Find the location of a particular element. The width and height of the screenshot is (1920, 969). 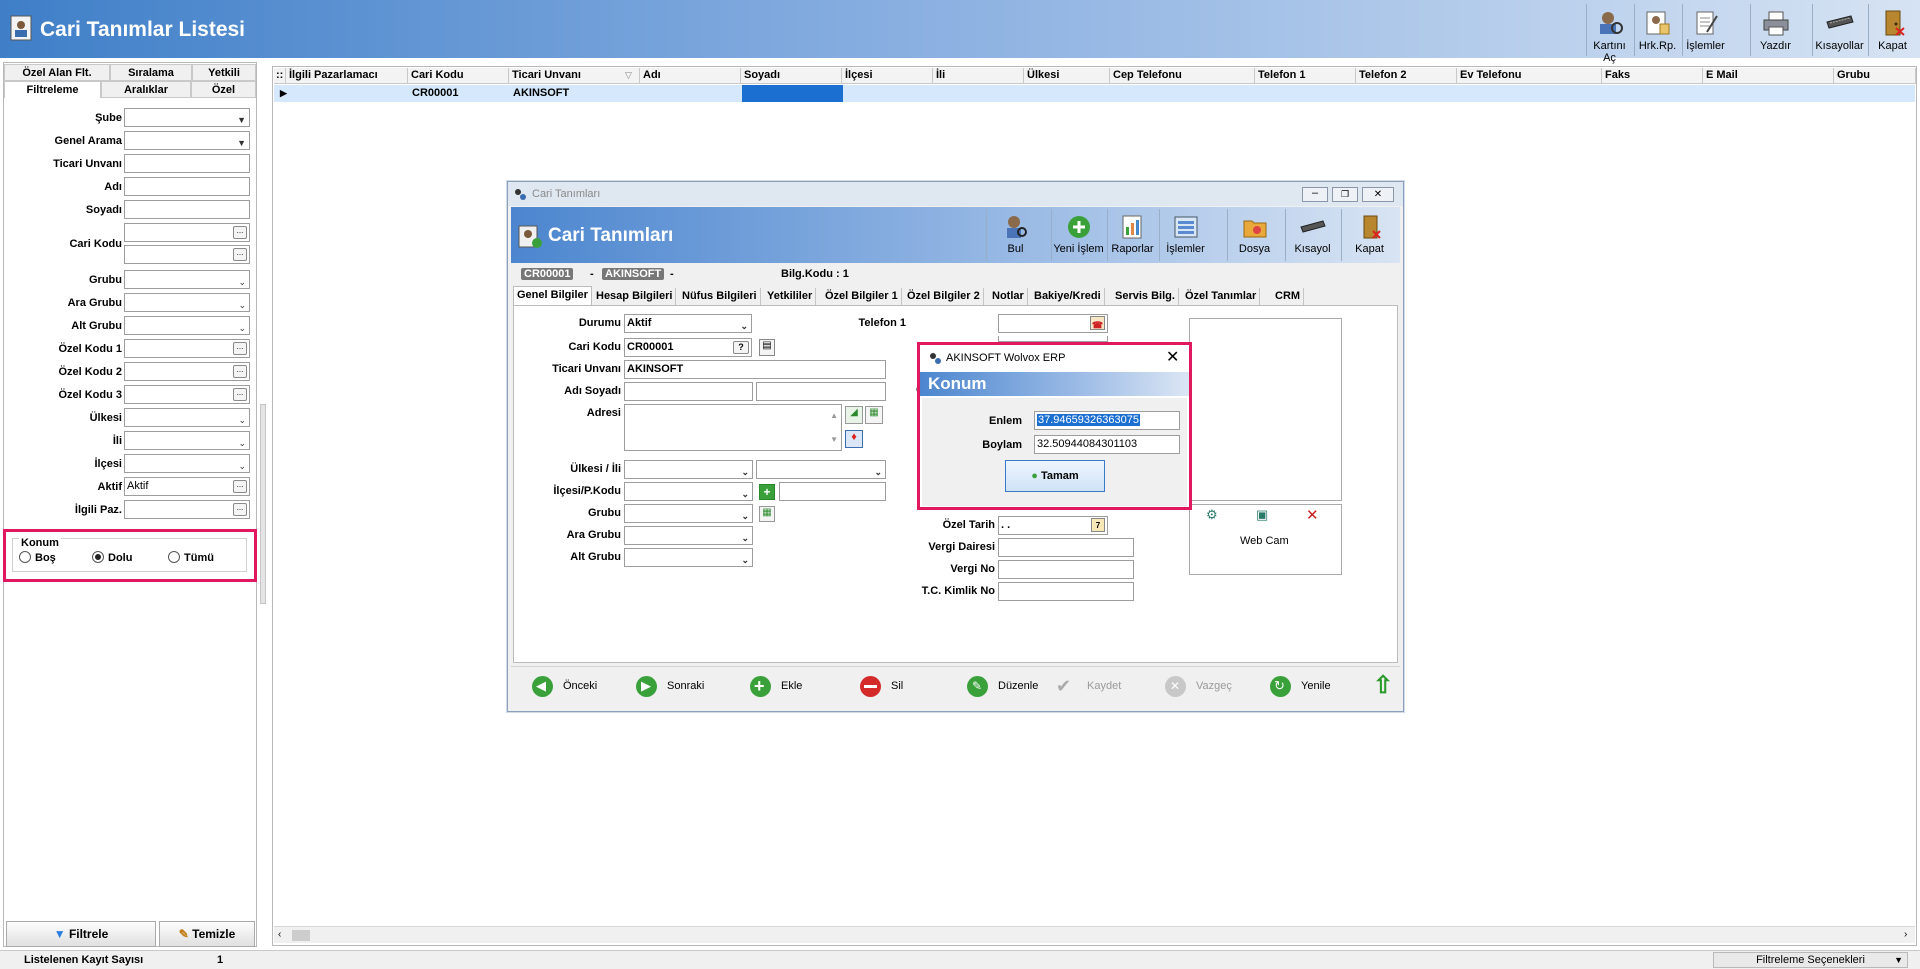

next-button: ▶ Sonraki is located at coordinates (681, 686).